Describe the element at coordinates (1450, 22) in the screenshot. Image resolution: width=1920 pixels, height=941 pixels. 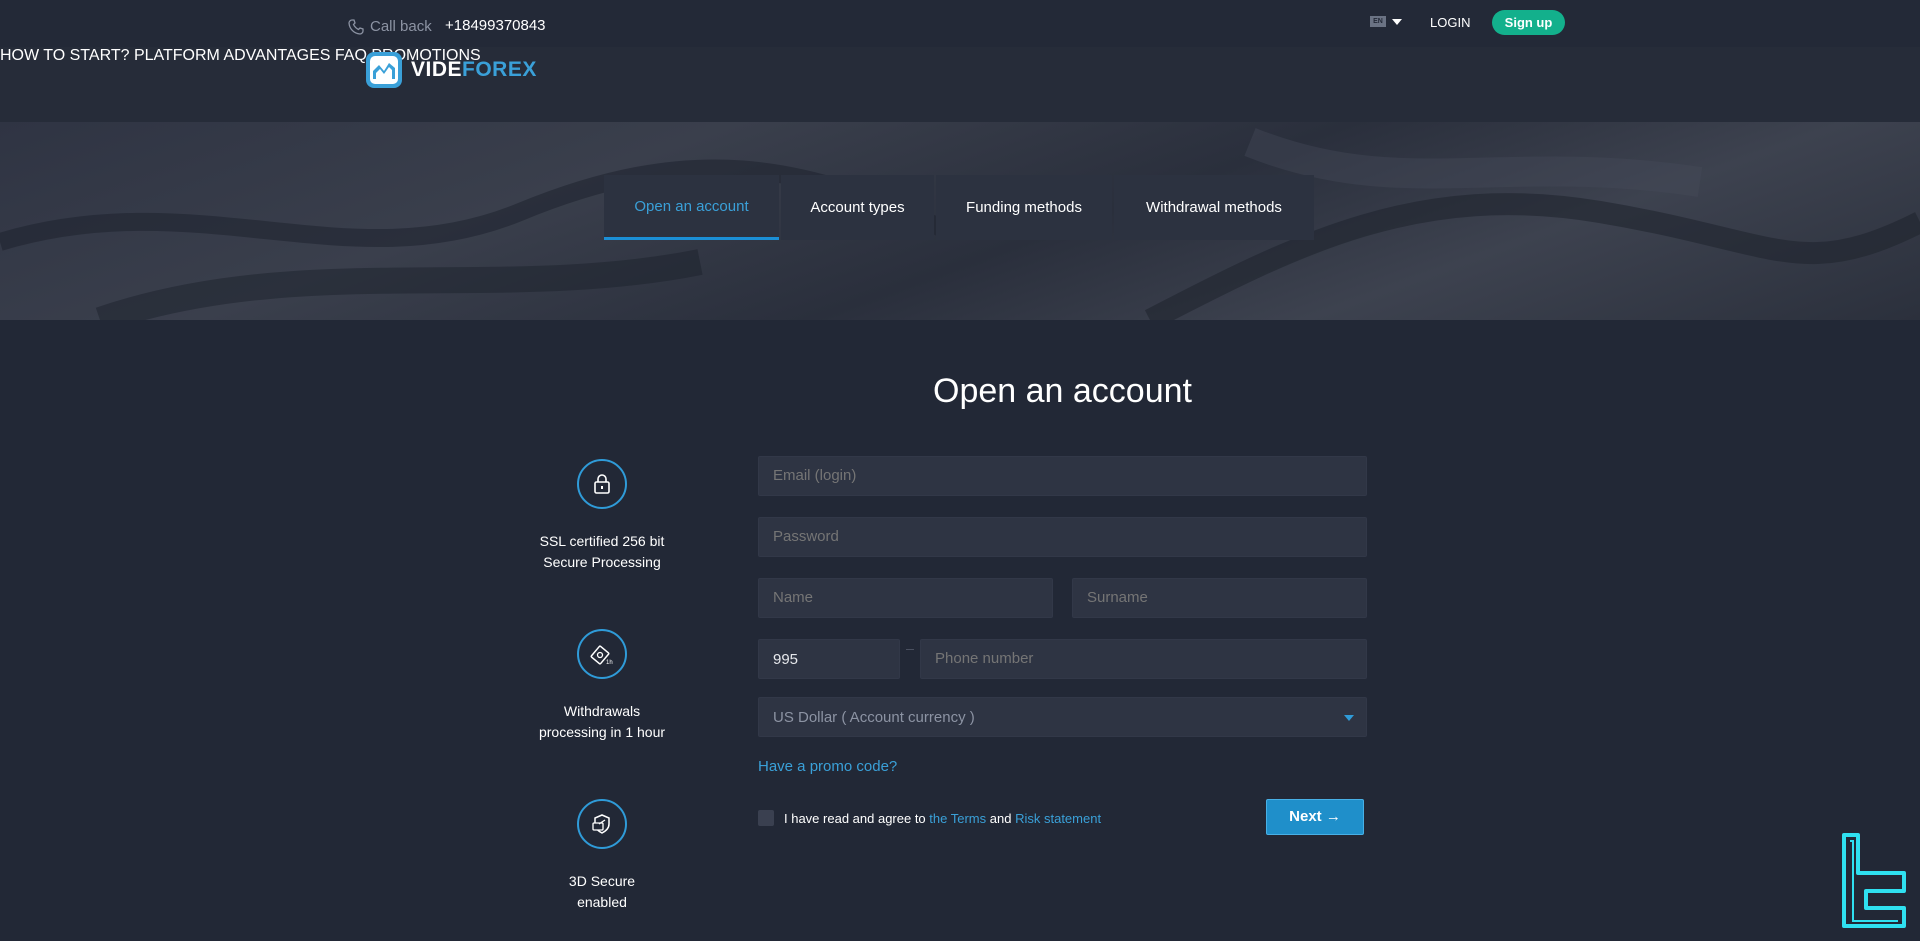
I see `login-link: LOGIN` at that location.